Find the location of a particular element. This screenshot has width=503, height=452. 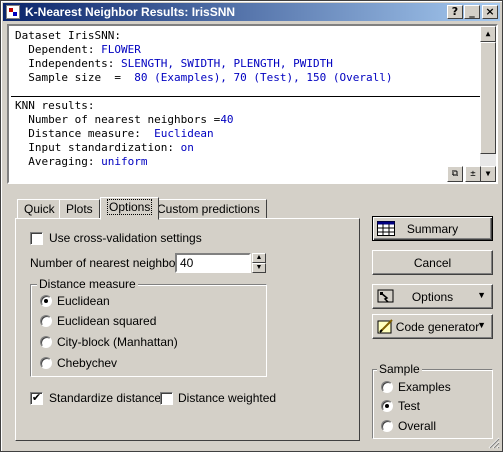

resize-grip-icon is located at coordinates (494, 443).